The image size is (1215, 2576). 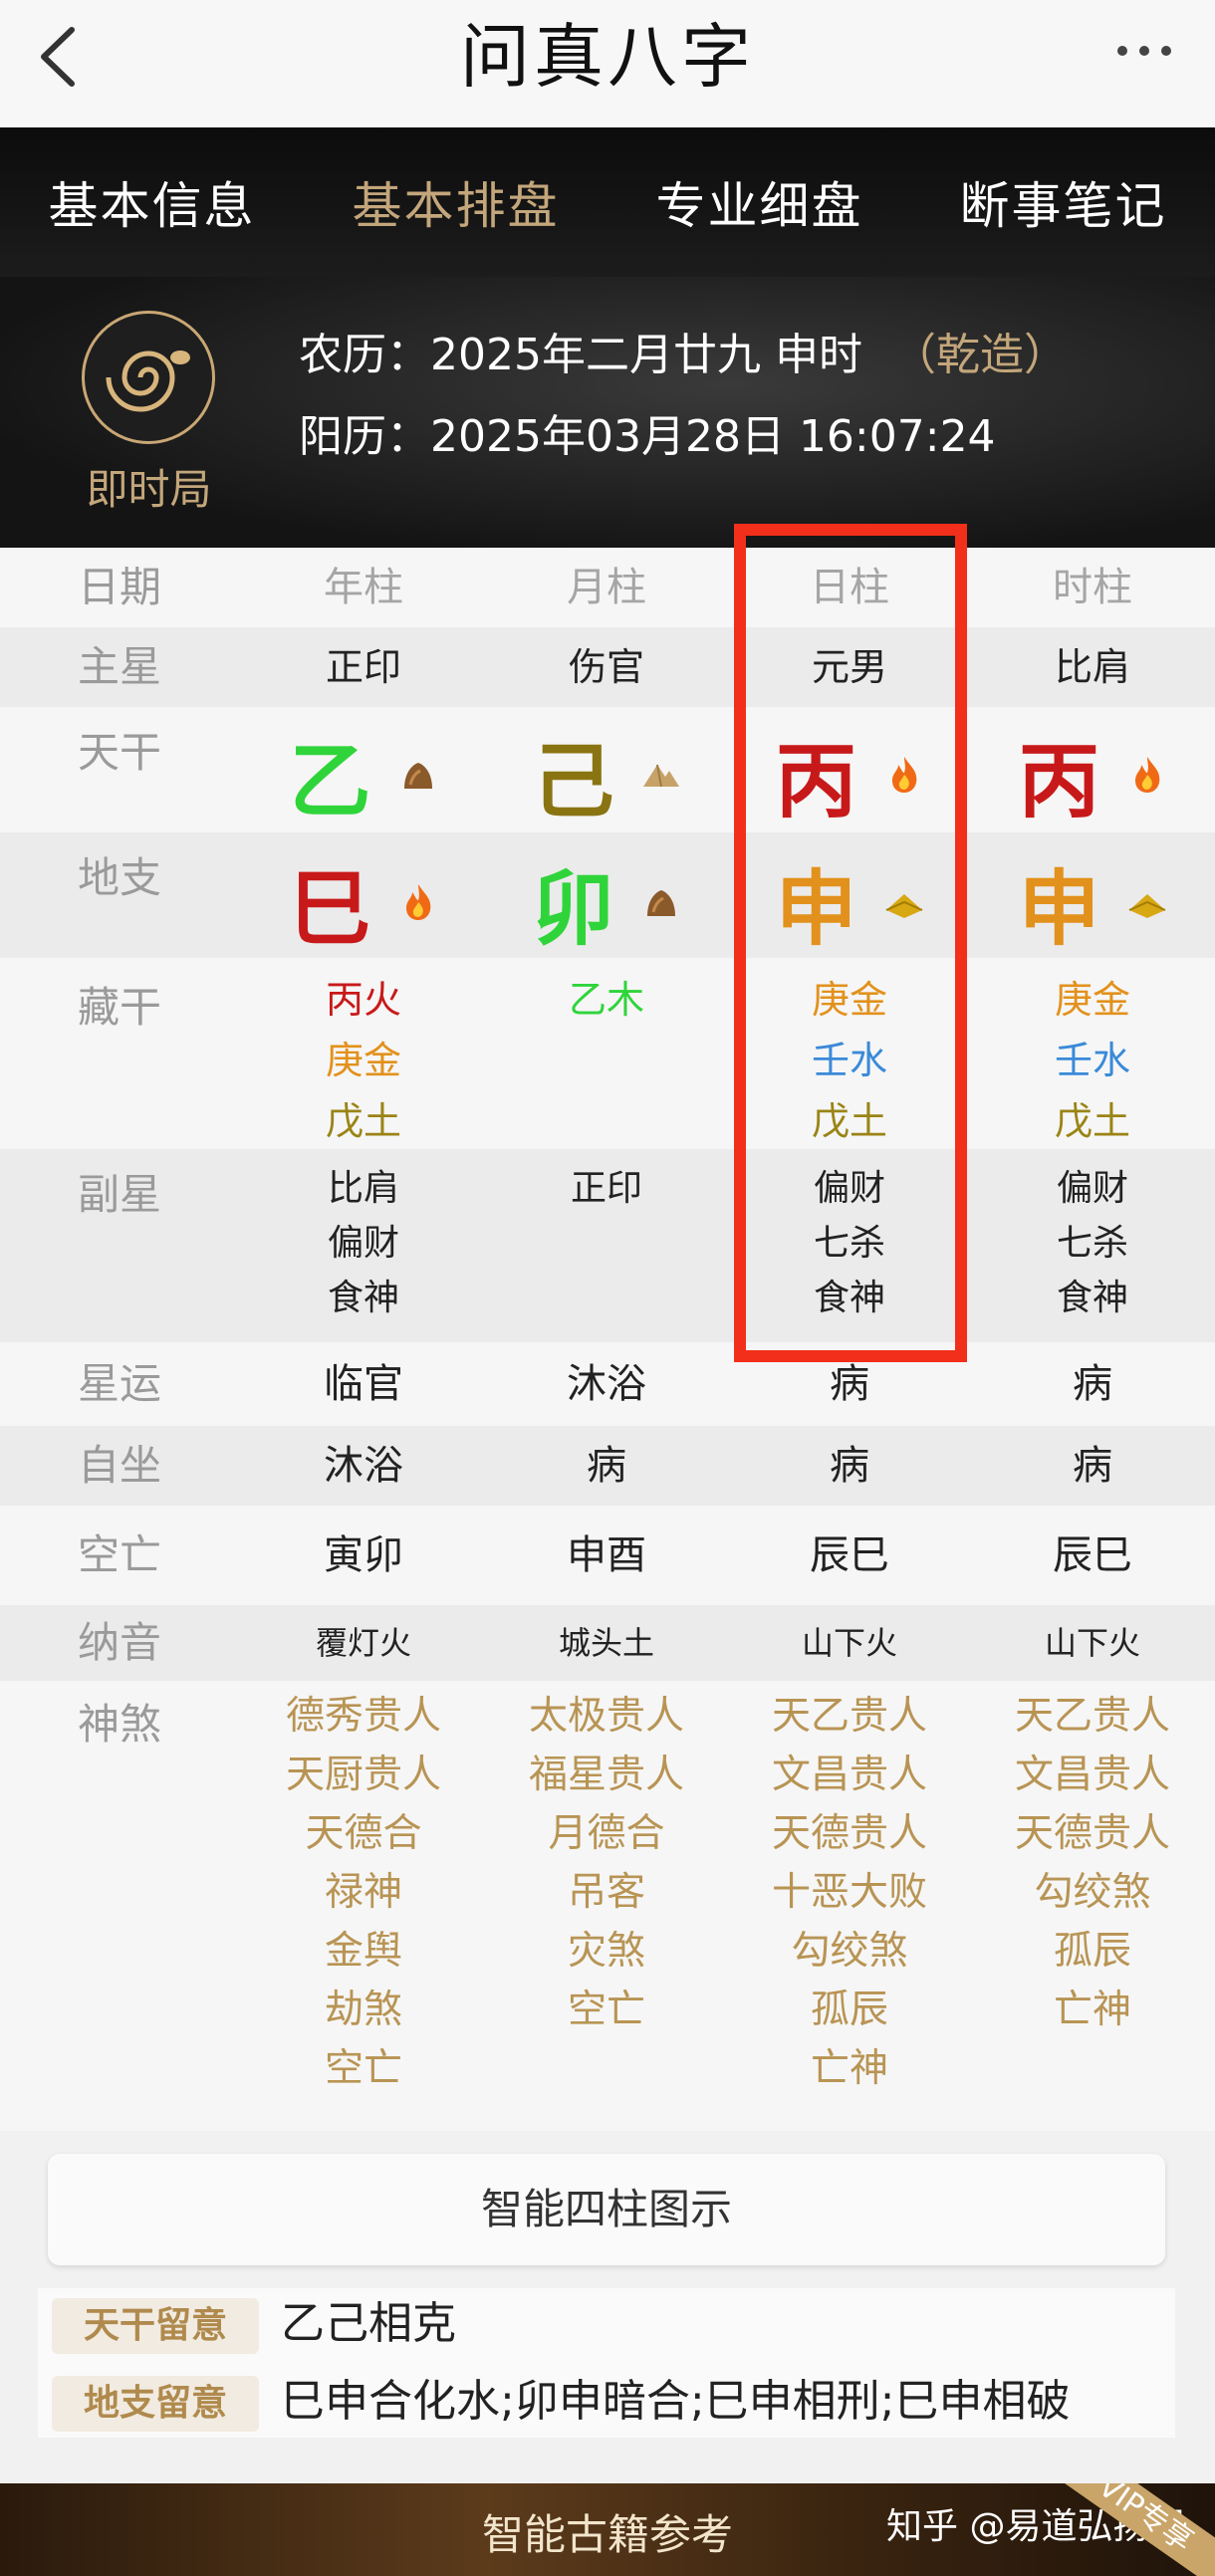 What do you see at coordinates (980, 355) in the screenshot?
I see `gender-label: （乾造）` at bounding box center [980, 355].